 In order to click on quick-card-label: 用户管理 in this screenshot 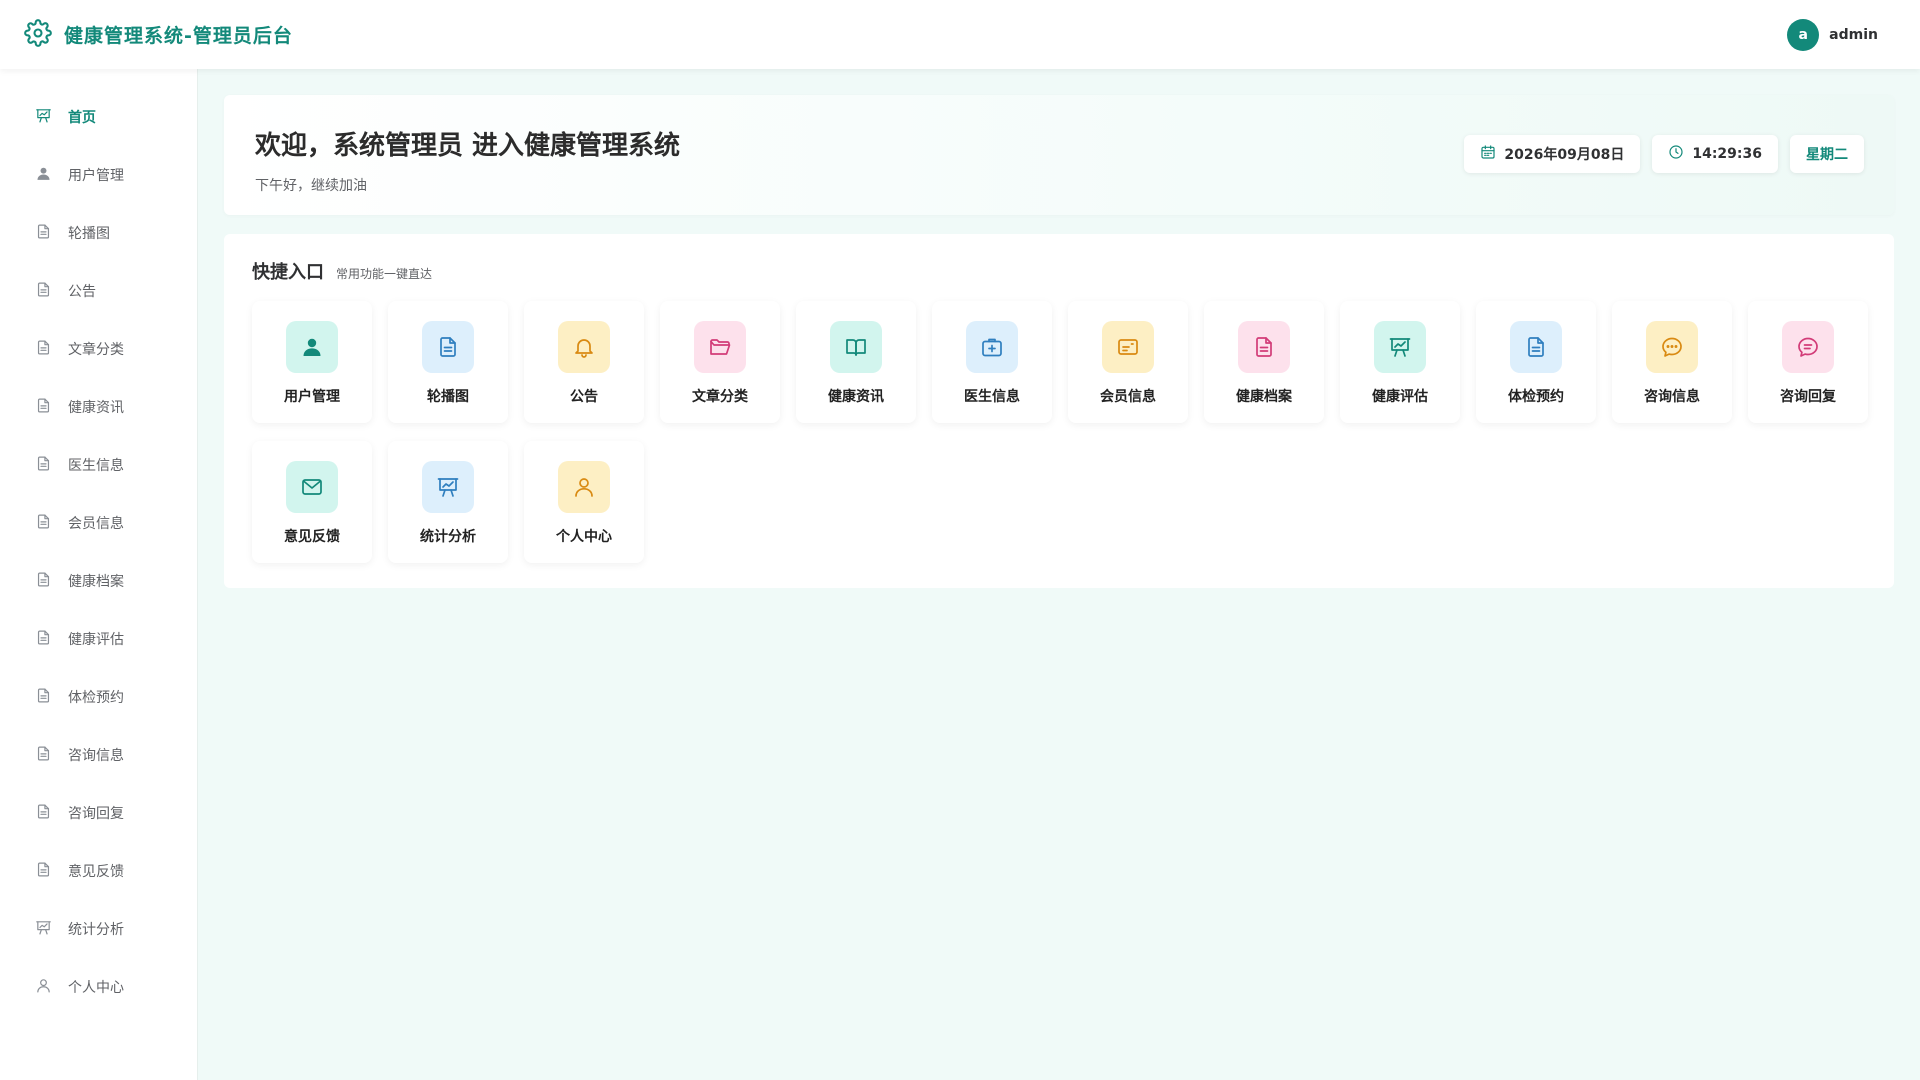, I will do `click(312, 397)`.